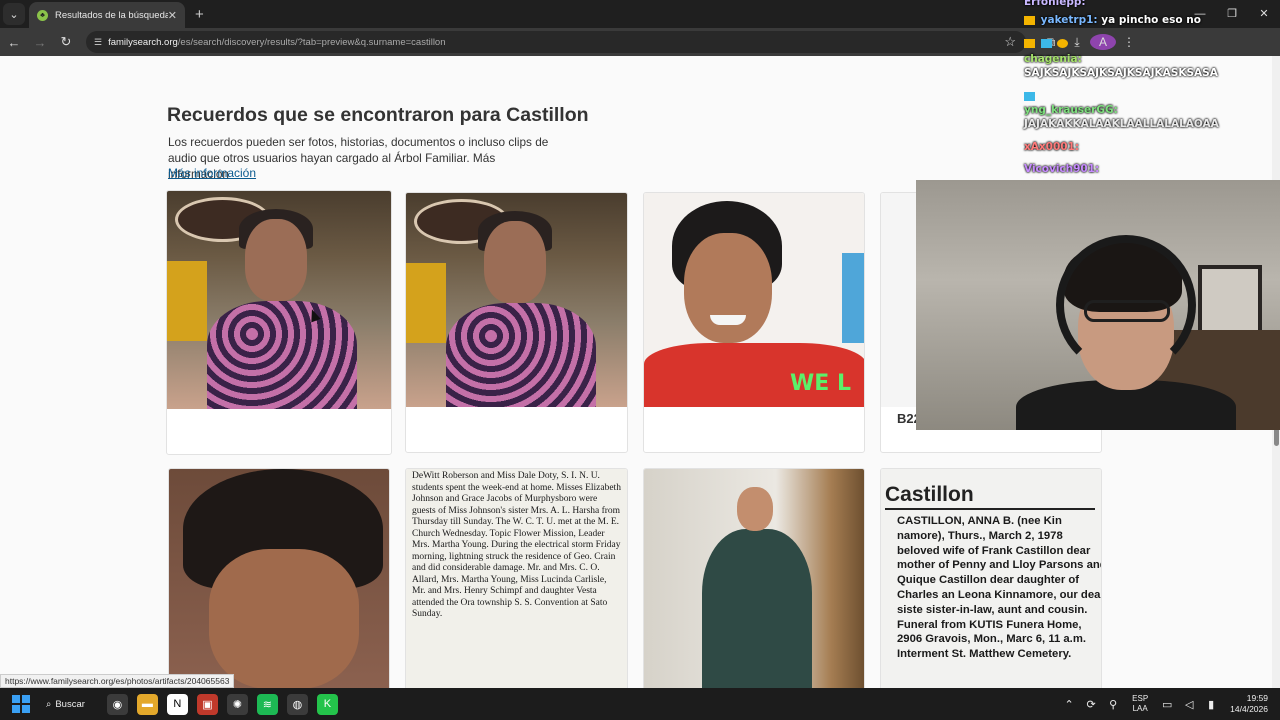 The width and height of the screenshot is (1280, 720). Describe the element at coordinates (1069, 20) in the screenshot. I see `chat-username: yaketrp1:` at that location.